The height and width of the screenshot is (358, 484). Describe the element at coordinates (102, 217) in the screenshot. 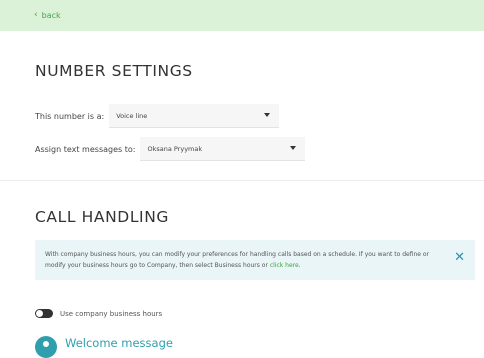

I see `call-handling-title: CALL HANDLING` at that location.